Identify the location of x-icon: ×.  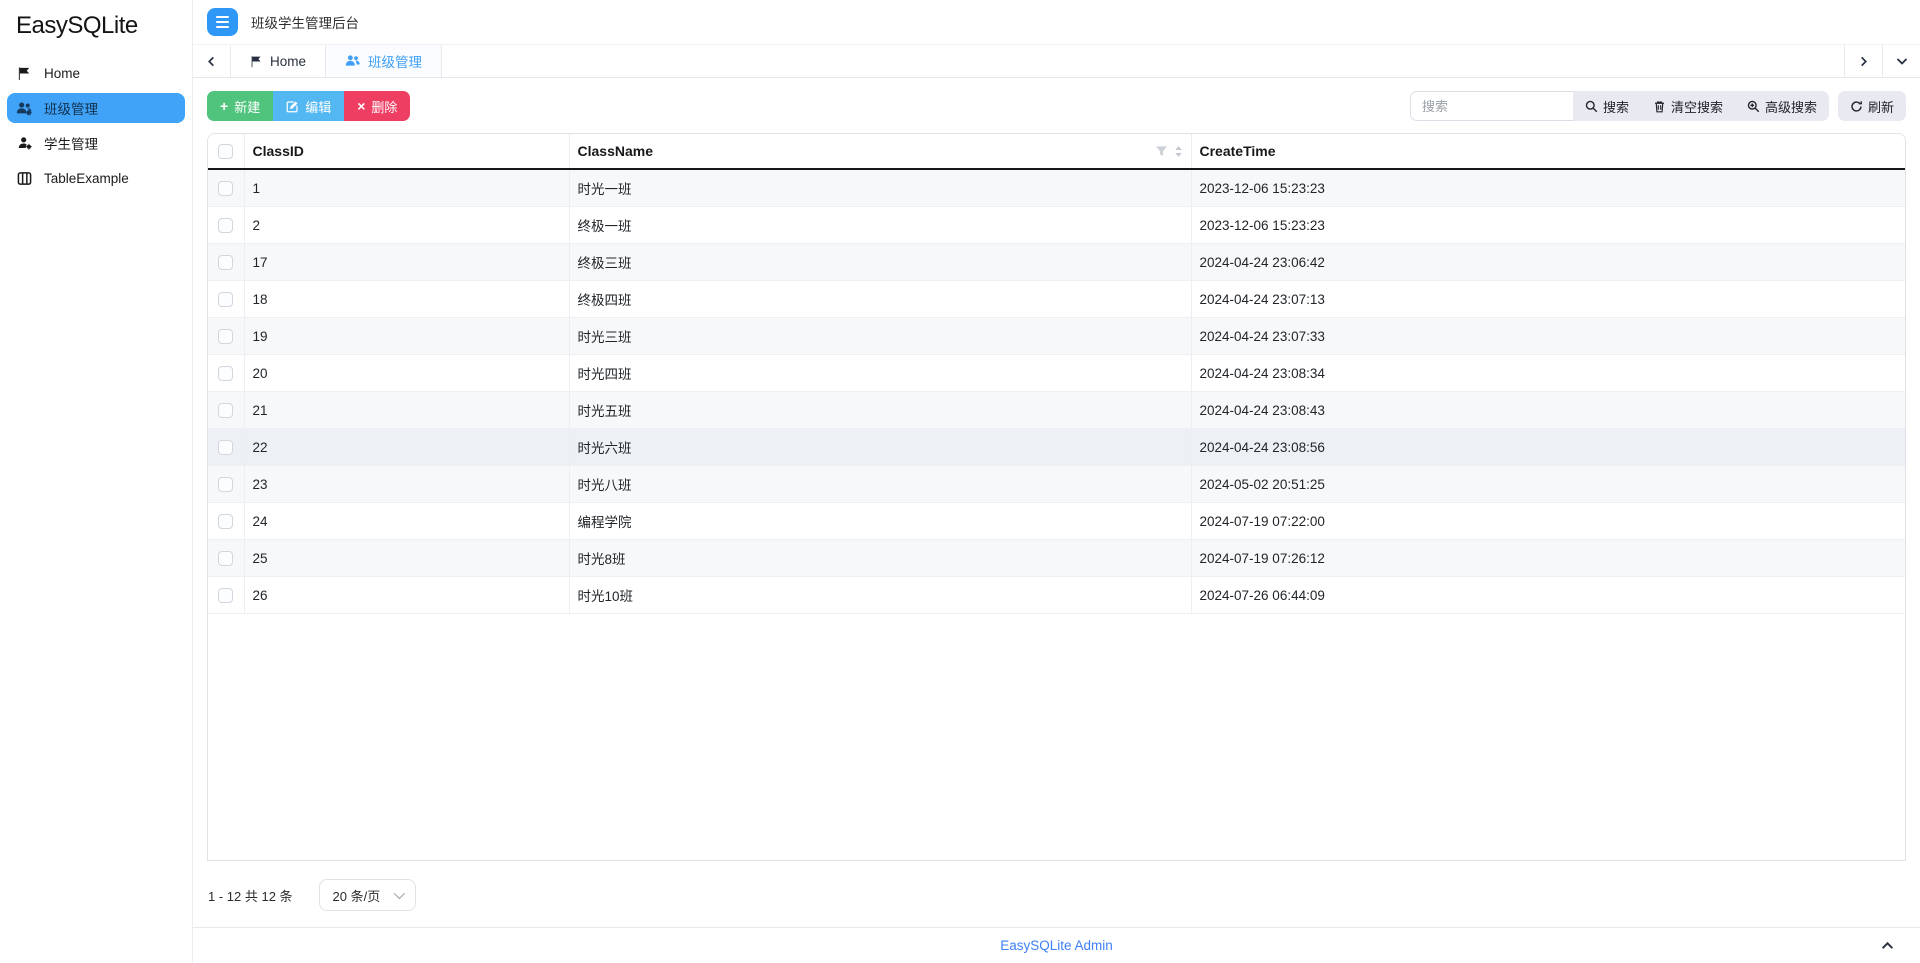
(361, 106).